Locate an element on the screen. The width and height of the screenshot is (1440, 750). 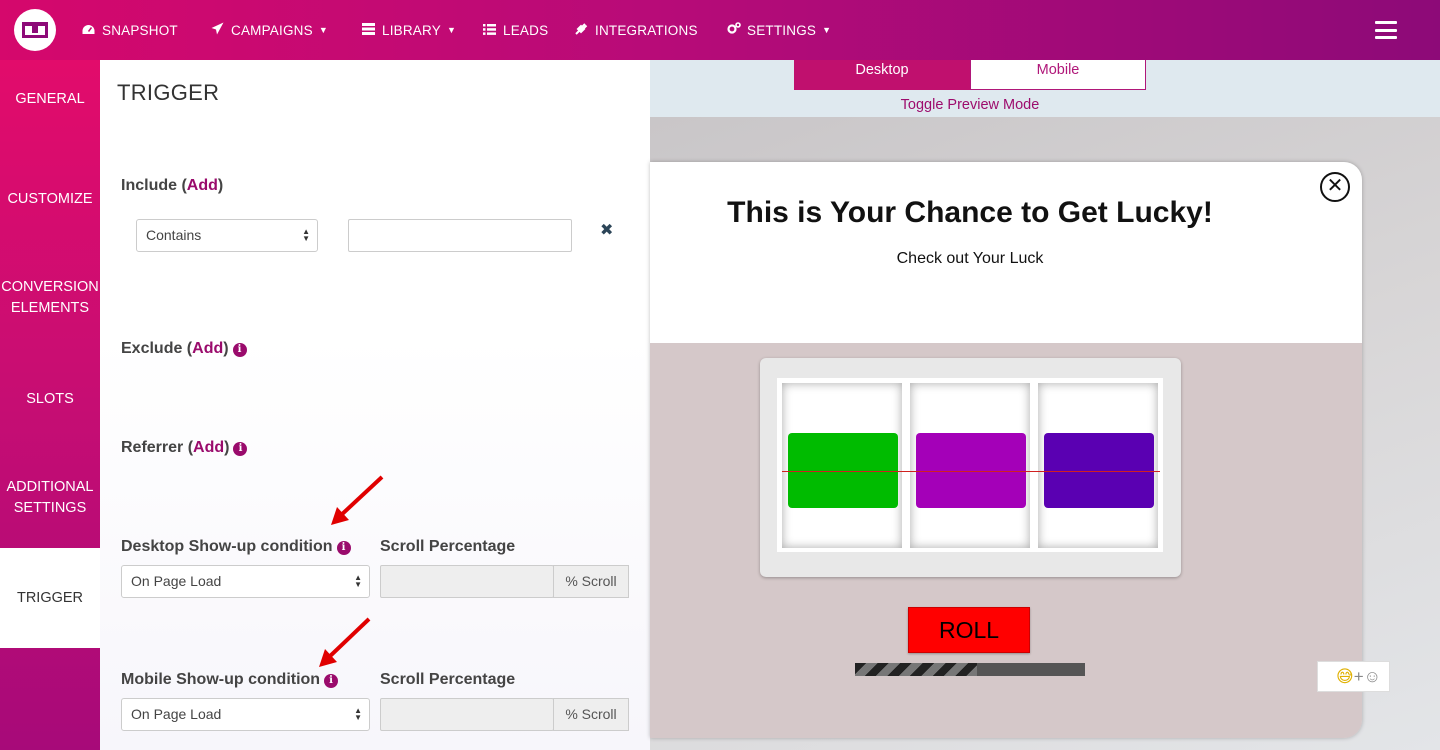
sidebar-item-label: CUSTOMIZE is located at coordinates (50, 198).